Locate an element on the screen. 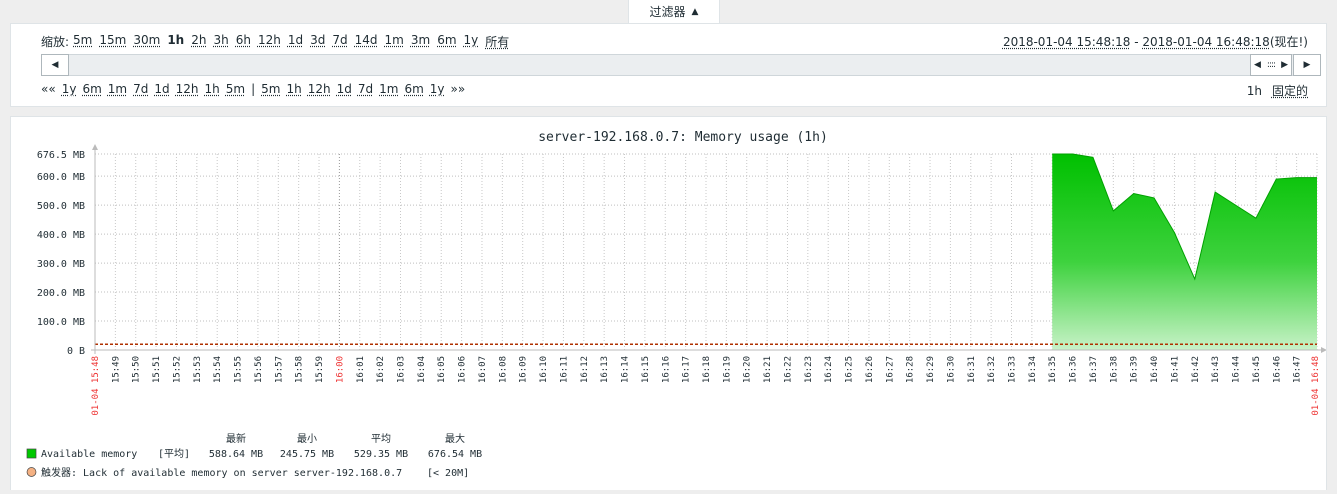 This screenshot has width=1337, height=494. scroll-right-button: ▶ is located at coordinates (1307, 65).